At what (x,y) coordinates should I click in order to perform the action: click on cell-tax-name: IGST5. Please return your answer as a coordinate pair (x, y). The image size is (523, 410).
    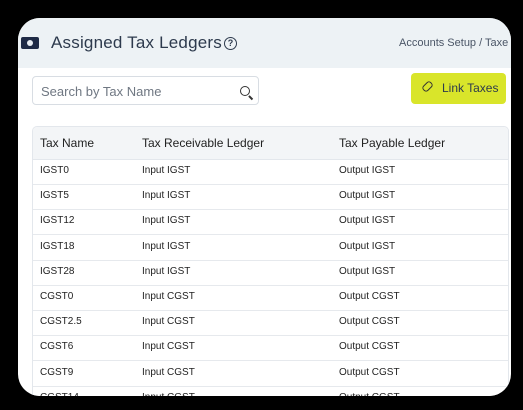
    Looking at the image, I should click on (54, 196).